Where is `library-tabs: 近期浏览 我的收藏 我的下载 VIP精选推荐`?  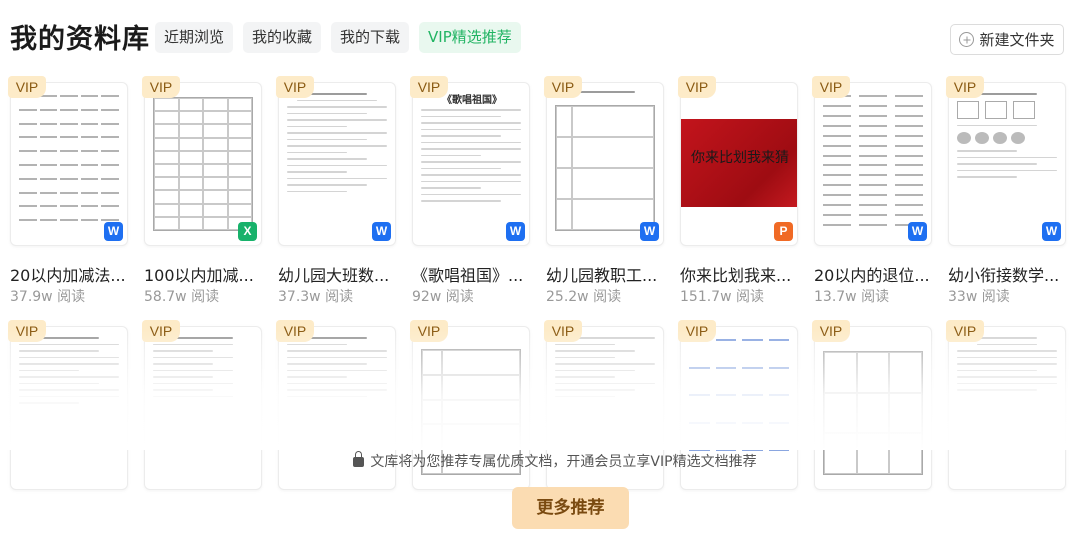 library-tabs: 近期浏览 我的收藏 我的下载 VIP精选推荐 is located at coordinates (338, 37).